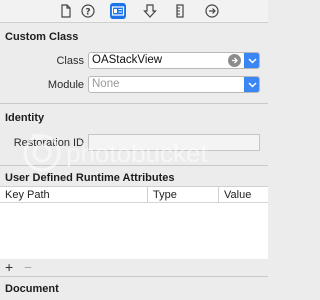 The width and height of the screenshot is (320, 300). Describe the element at coordinates (134, 178) in the screenshot. I see `runtime-attributes-header: User Defined Runtime Attributes` at that location.